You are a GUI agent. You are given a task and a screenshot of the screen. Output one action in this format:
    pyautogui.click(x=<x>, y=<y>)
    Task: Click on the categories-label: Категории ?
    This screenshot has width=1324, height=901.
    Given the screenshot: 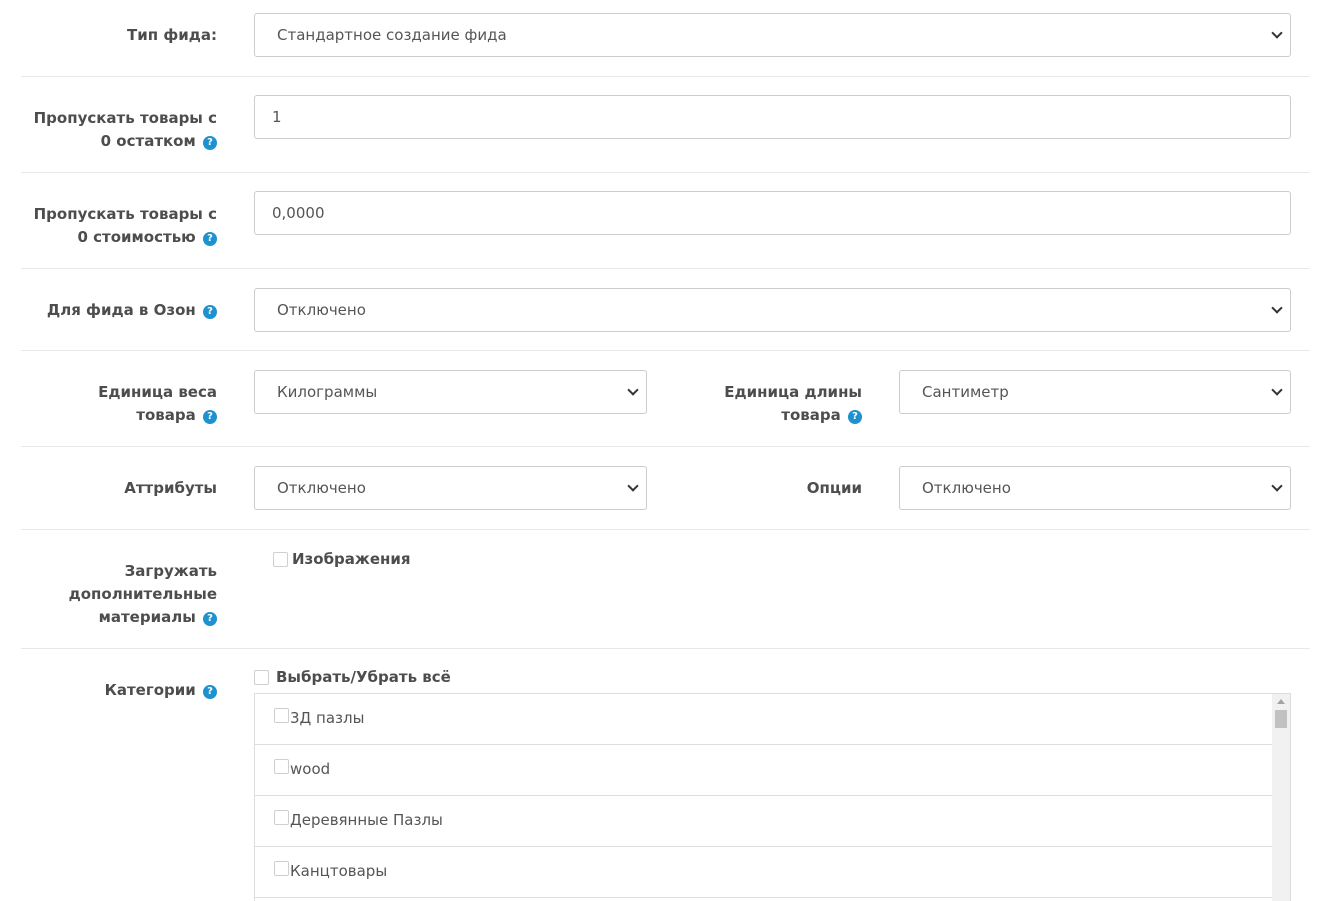 What is the action you would take?
    pyautogui.click(x=119, y=690)
    